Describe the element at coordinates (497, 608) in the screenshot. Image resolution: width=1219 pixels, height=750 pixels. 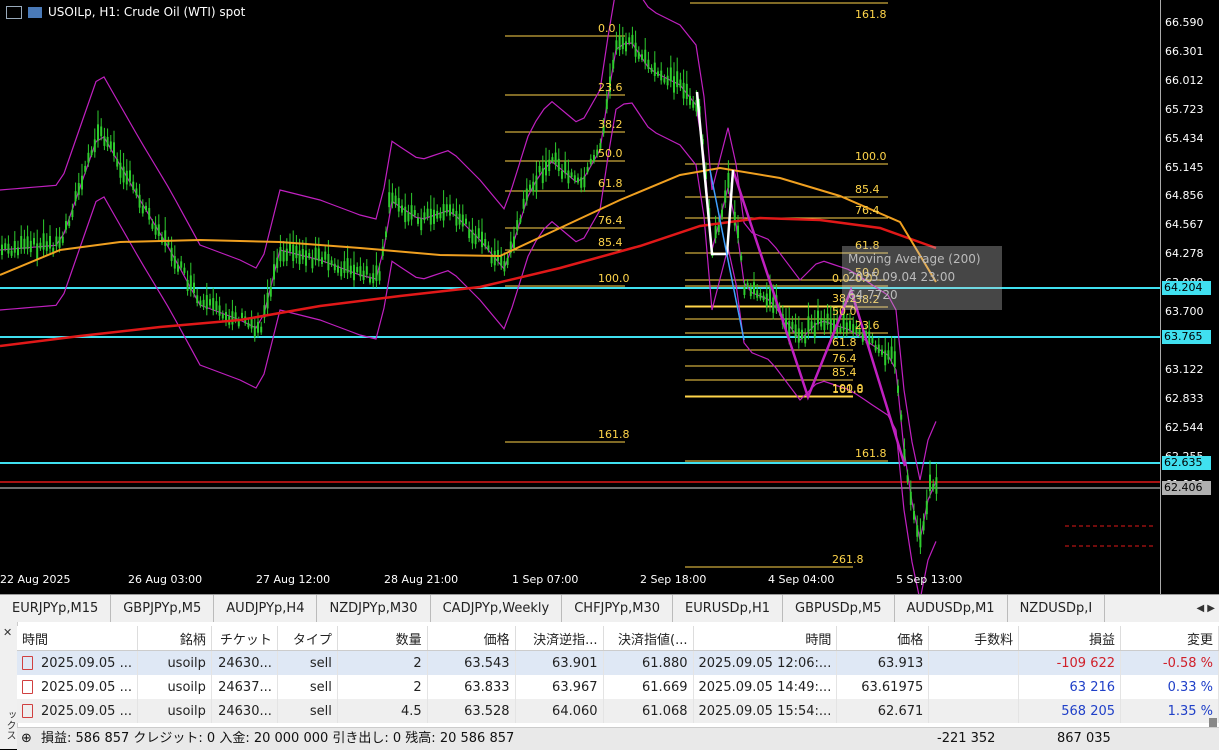
I see `tab-chart: CADJPYp,Weekly` at that location.